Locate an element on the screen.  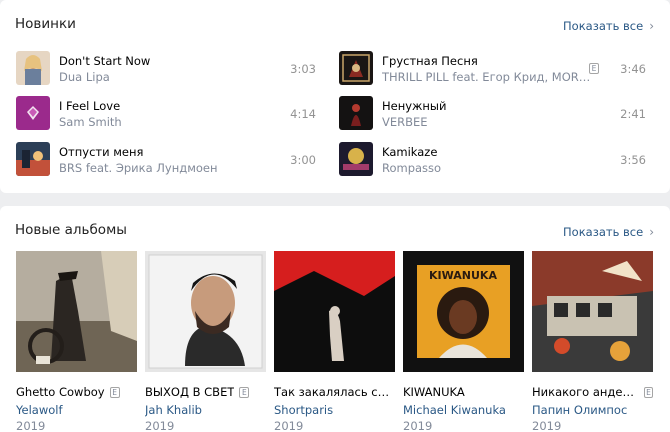
album-title-row: KIWANUKA is located at coordinates (463, 392).